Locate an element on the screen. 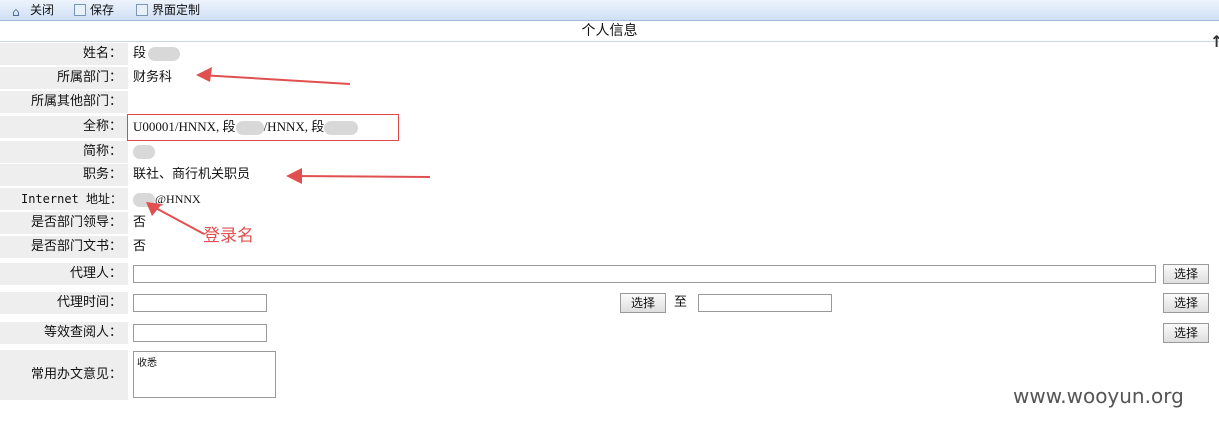 This screenshot has height=425, width=1219. ui-custom-button: 界面定制 is located at coordinates (168, 10).